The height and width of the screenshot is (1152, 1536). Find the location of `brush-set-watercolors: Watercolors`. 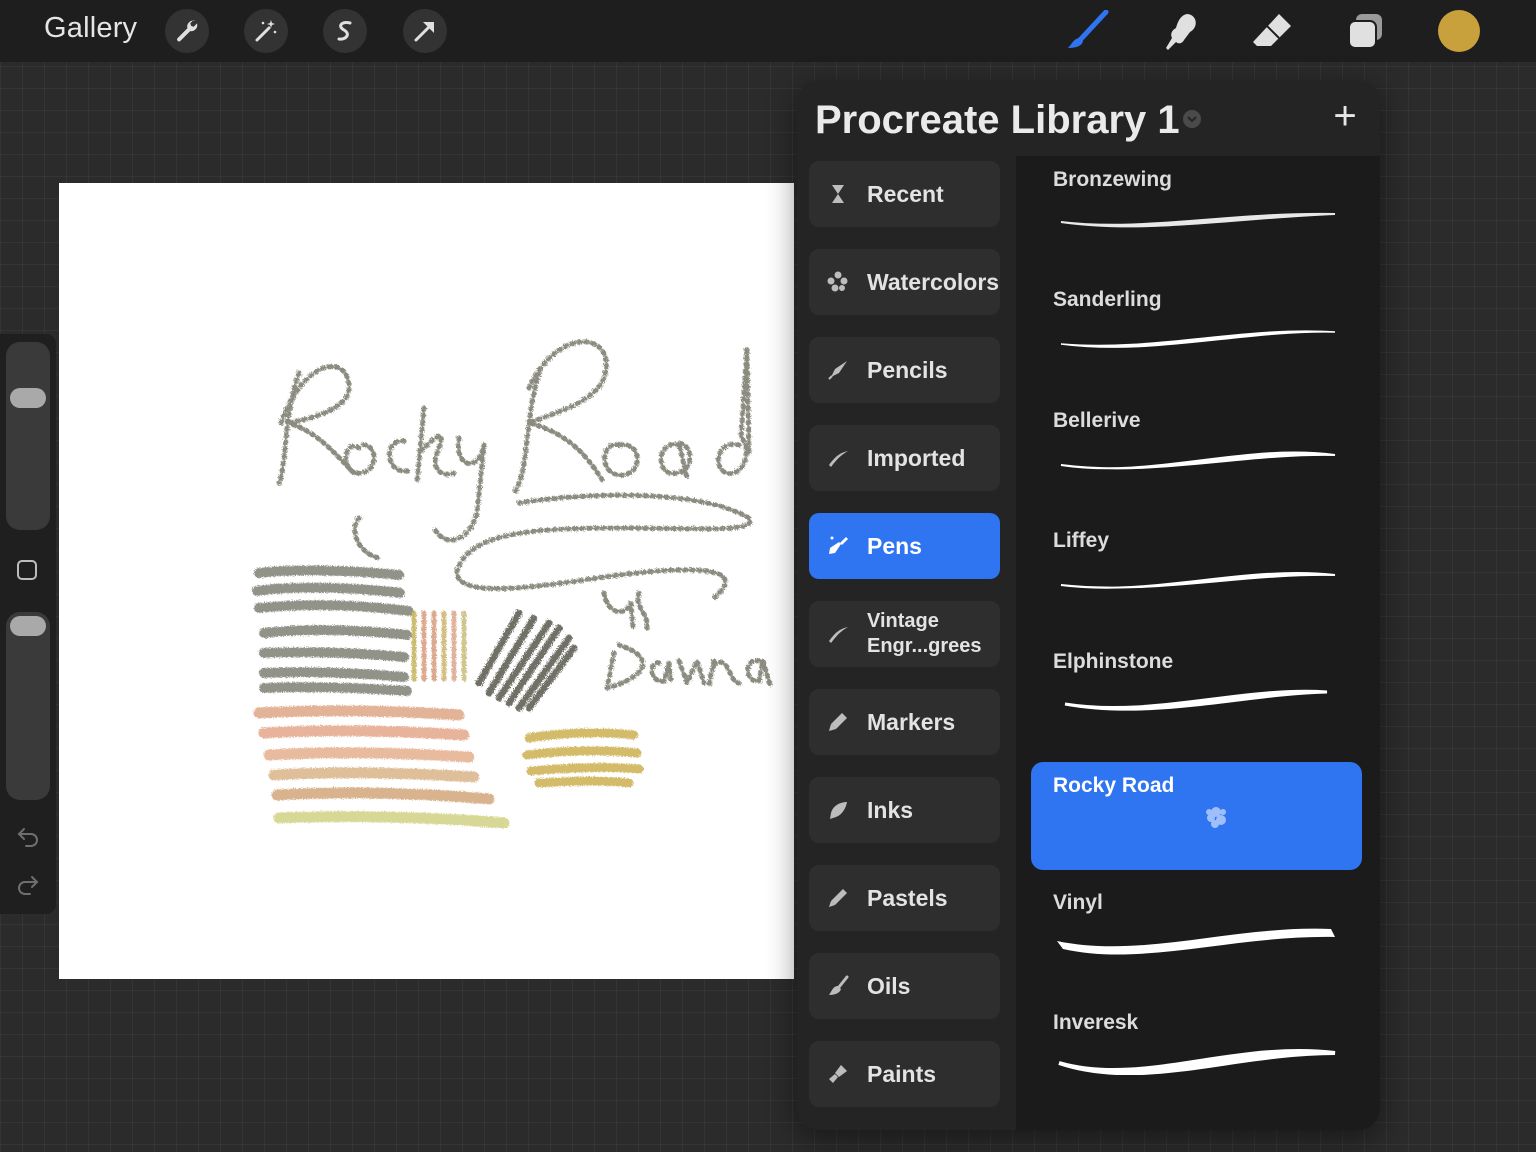

brush-set-watercolors: Watercolors is located at coordinates (904, 282).